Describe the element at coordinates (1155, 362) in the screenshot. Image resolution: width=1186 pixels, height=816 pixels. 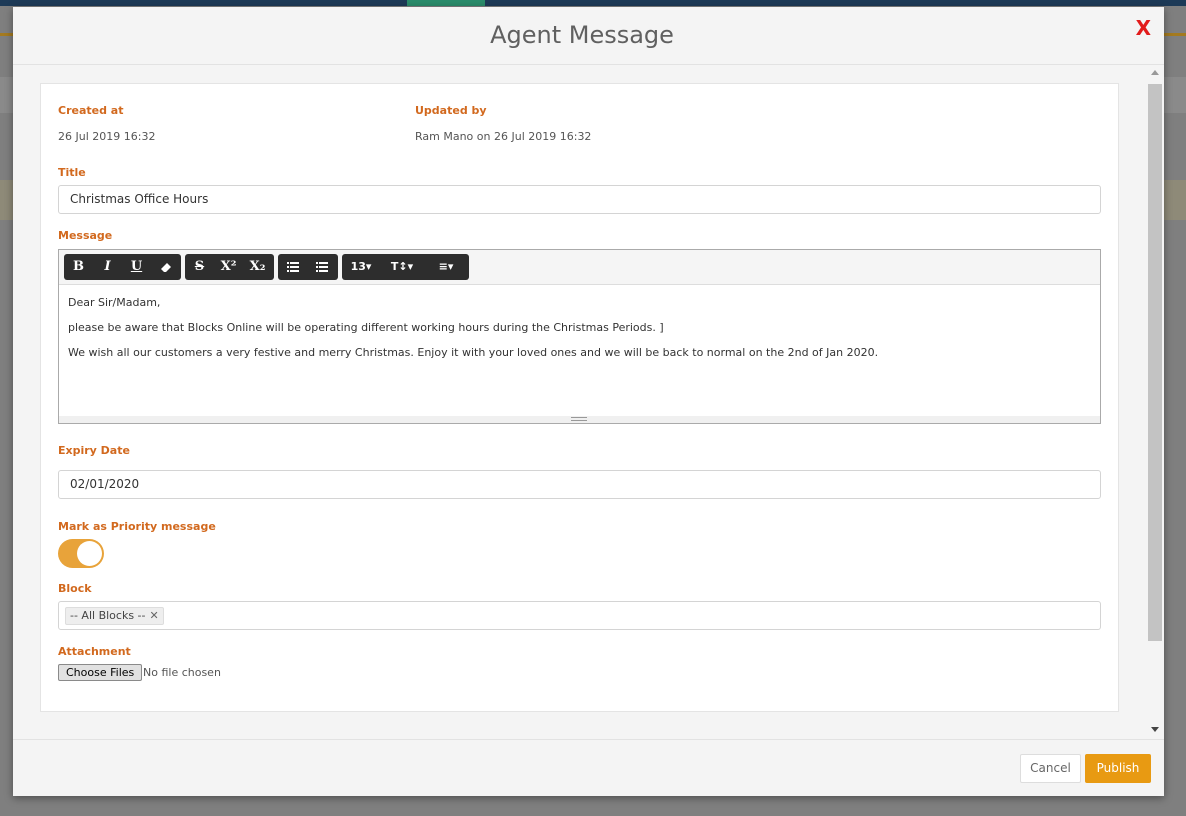
I see `scrollbar-thumb` at that location.